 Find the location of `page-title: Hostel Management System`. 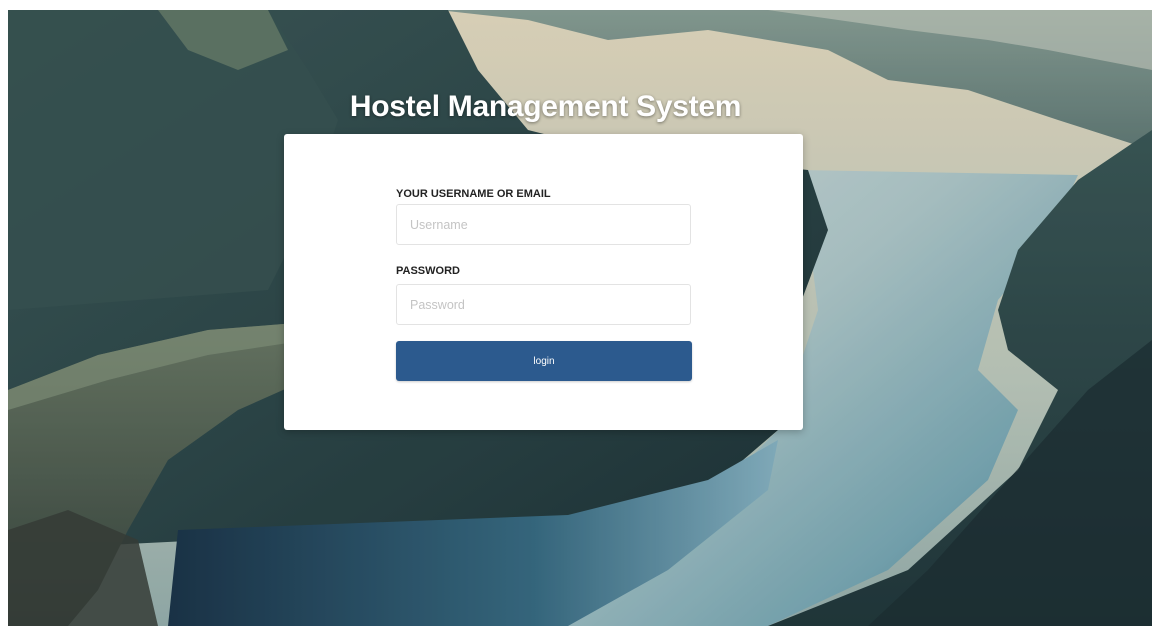

page-title: Hostel Management System is located at coordinates (545, 106).